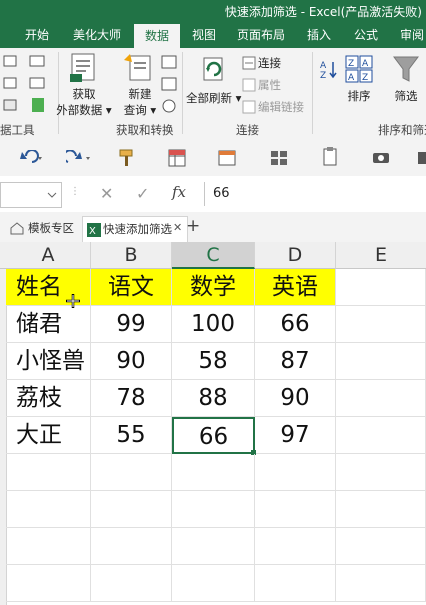  What do you see at coordinates (329, 69) in the screenshot?
I see `sort-az-small-icon: A Z` at bounding box center [329, 69].